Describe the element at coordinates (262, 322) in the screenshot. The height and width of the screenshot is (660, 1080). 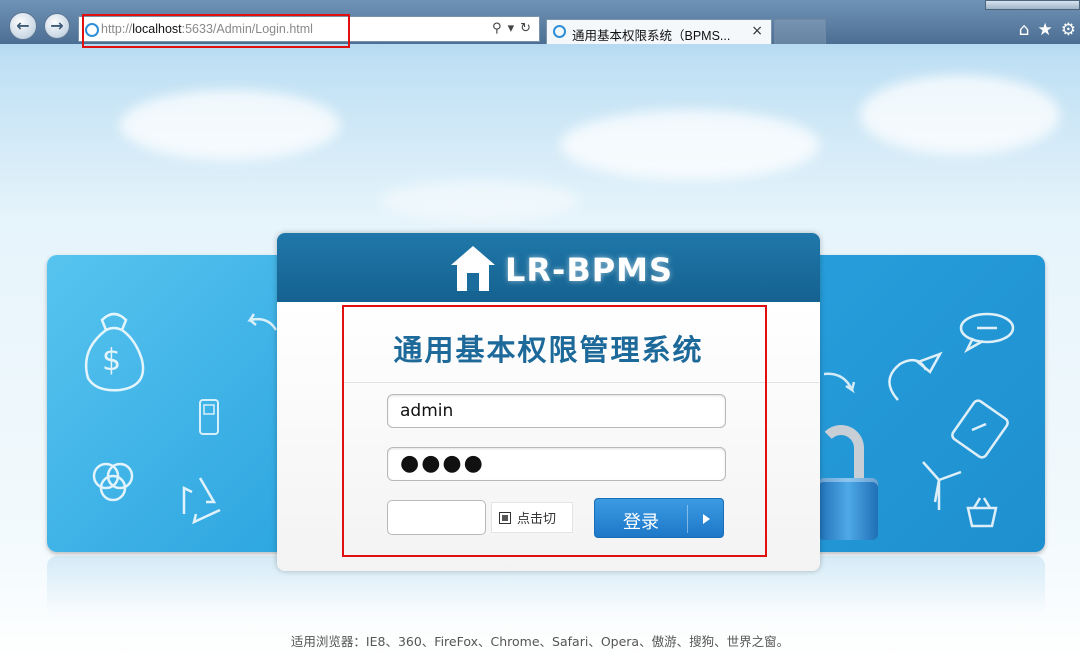
I see `return-arrow-icon` at that location.